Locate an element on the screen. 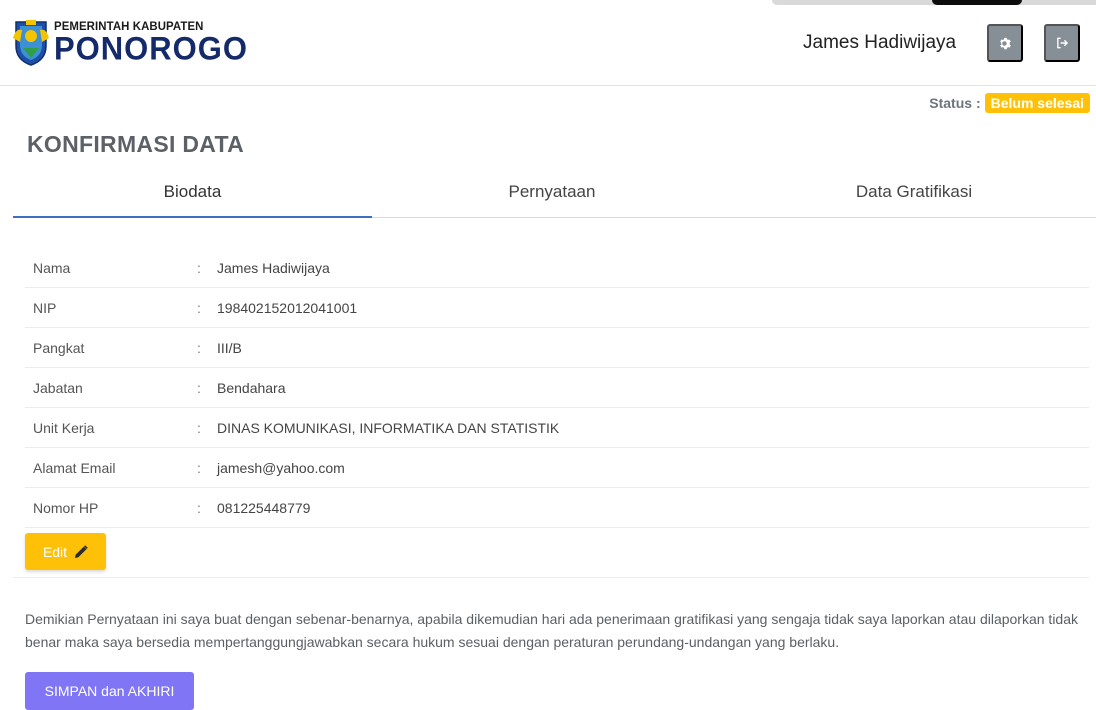 This screenshot has width=1096, height=710. tab-pernyataan: Pernyataan is located at coordinates (552, 193).